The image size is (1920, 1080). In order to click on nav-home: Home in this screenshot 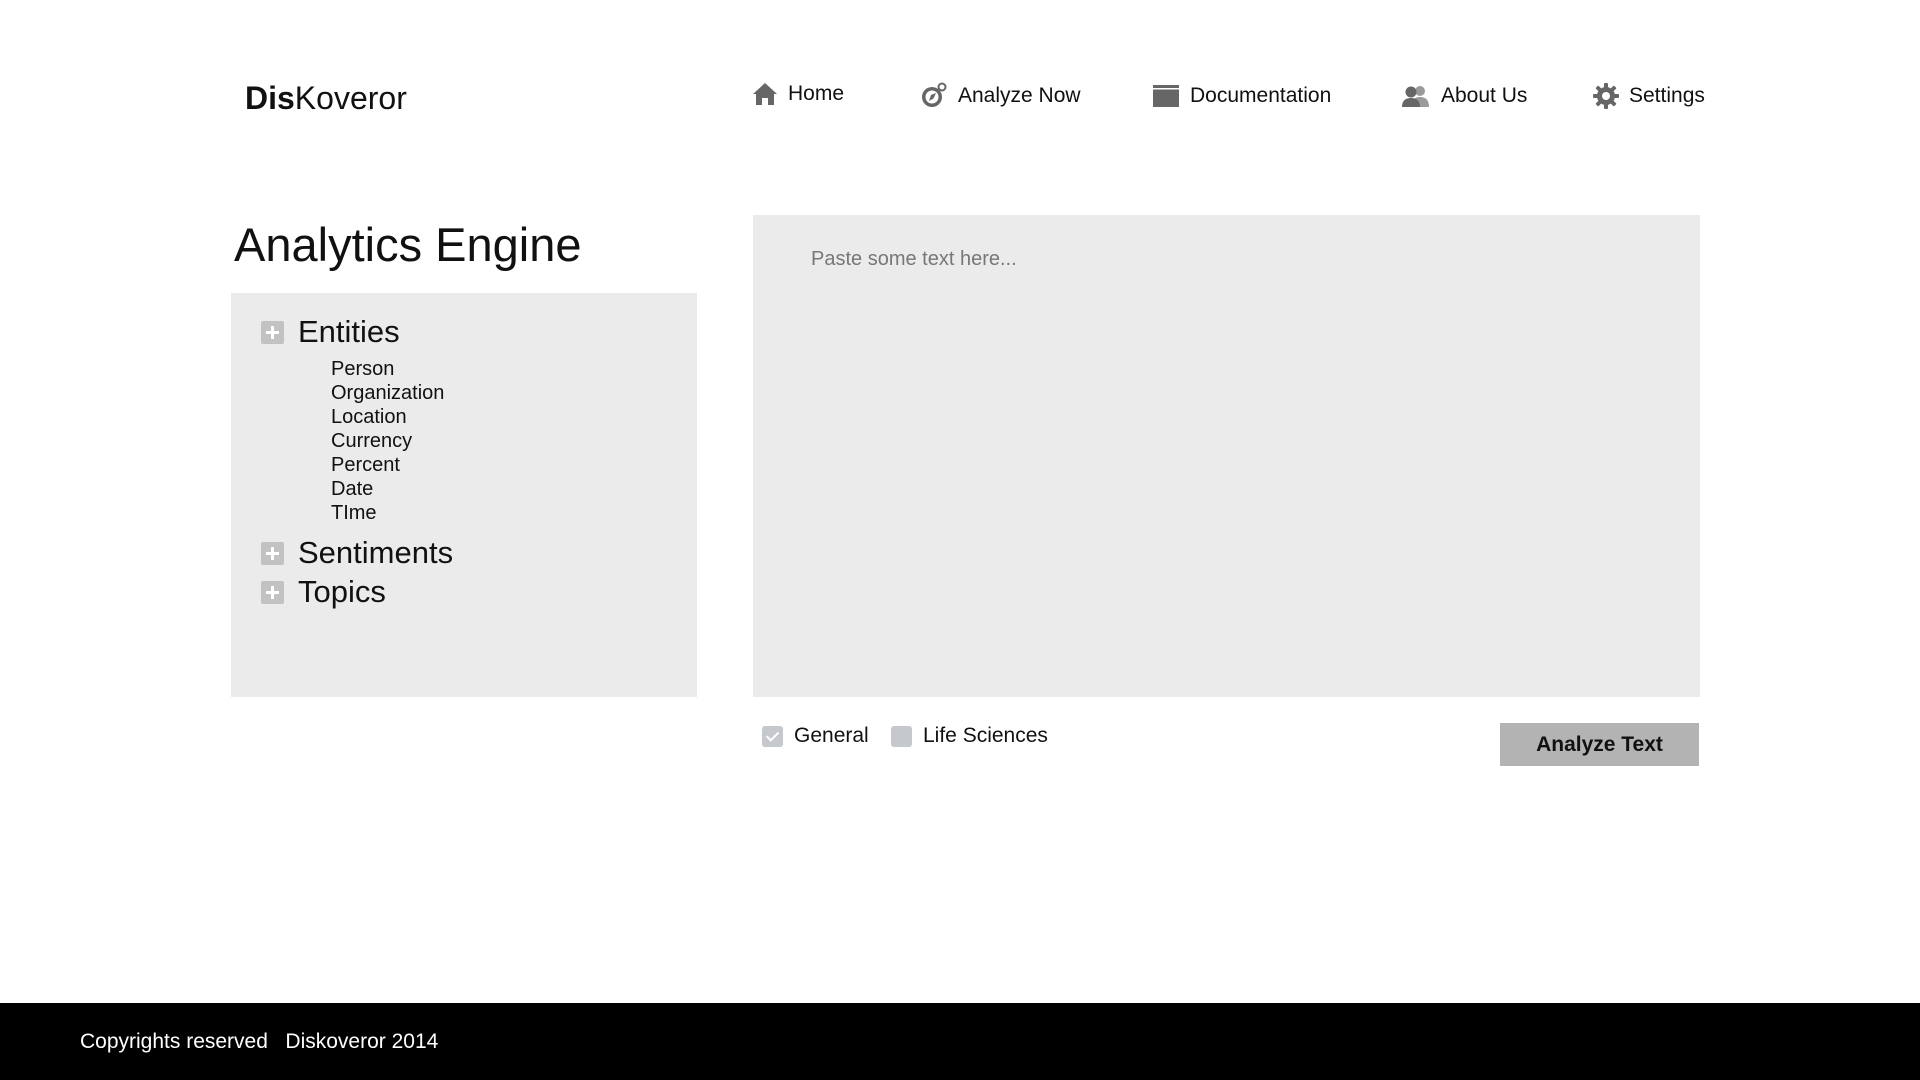, I will do `click(798, 94)`.